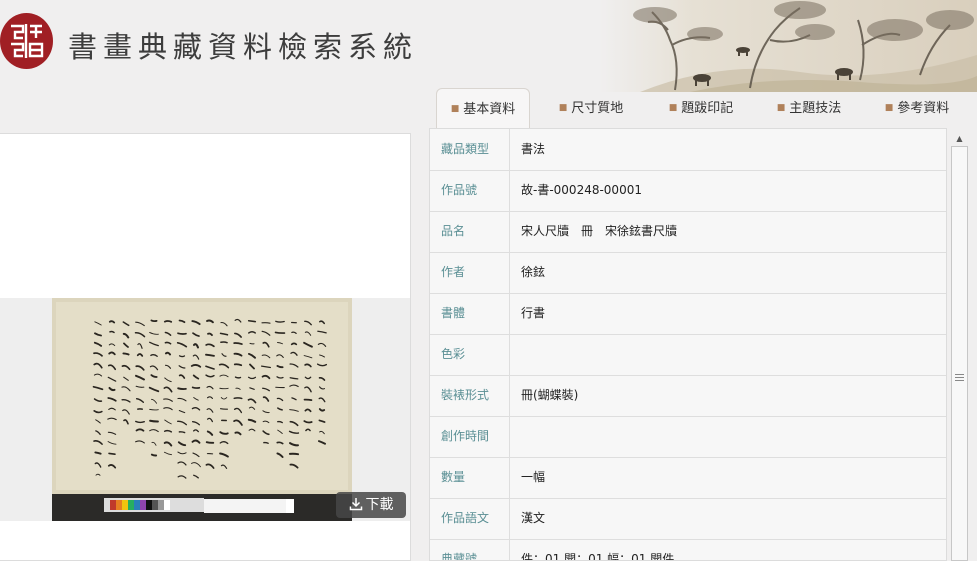 The image size is (977, 561). What do you see at coordinates (470, 395) in the screenshot?
I see `info-row-label: 裝裱形式` at bounding box center [470, 395].